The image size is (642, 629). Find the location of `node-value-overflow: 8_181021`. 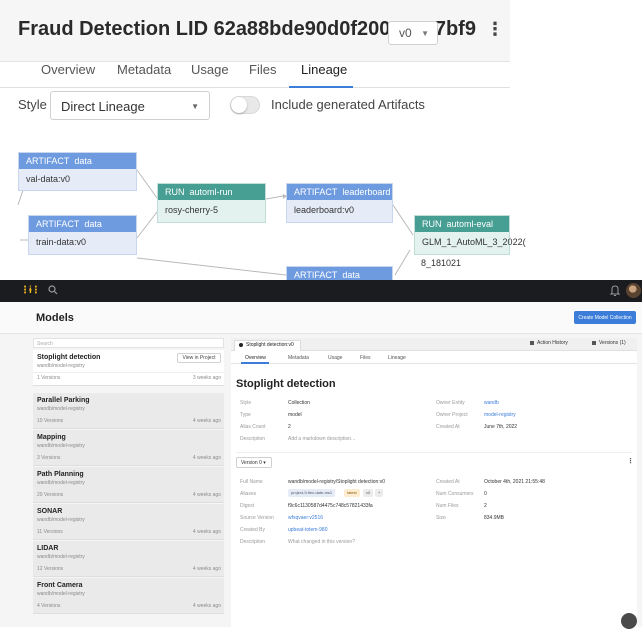

node-value-overflow: 8_181021 is located at coordinates (441, 263).